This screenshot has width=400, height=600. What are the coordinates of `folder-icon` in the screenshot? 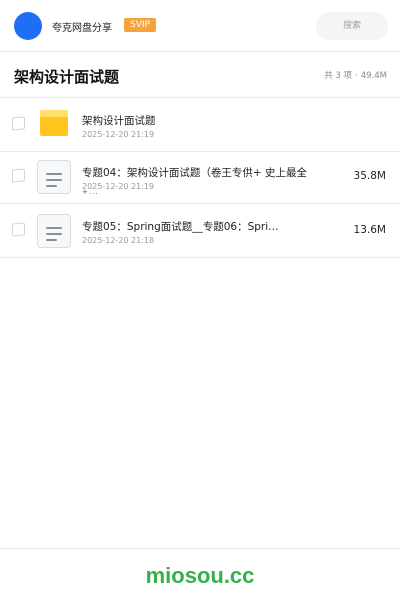 It's located at (54, 123).